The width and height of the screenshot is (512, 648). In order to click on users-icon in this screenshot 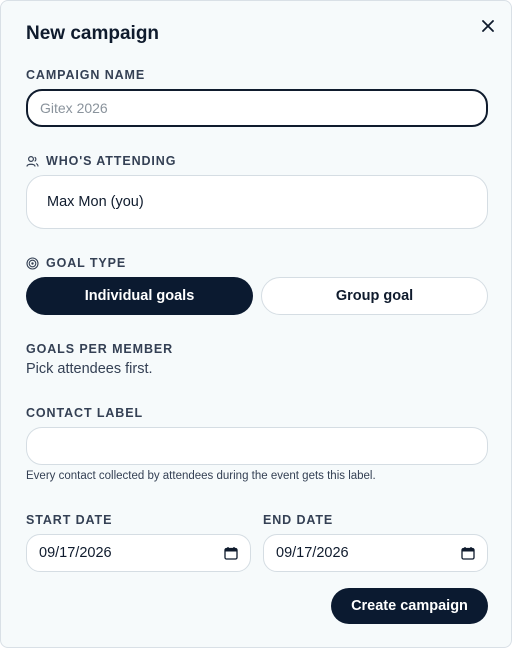, I will do `click(32, 161)`.